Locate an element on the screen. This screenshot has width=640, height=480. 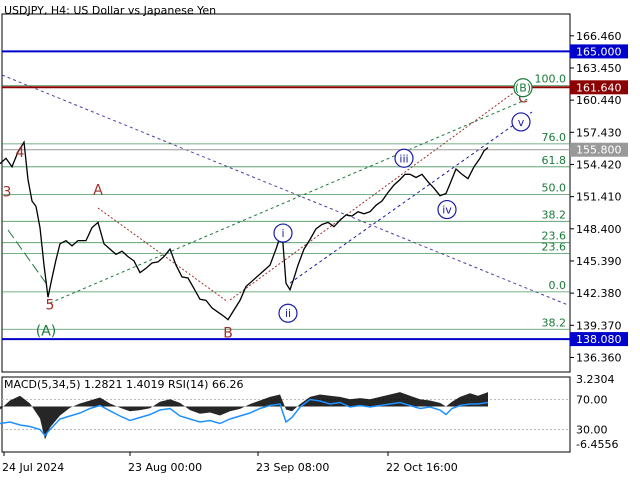
price-tick-label: 136.360 is located at coordinates (599, 357).